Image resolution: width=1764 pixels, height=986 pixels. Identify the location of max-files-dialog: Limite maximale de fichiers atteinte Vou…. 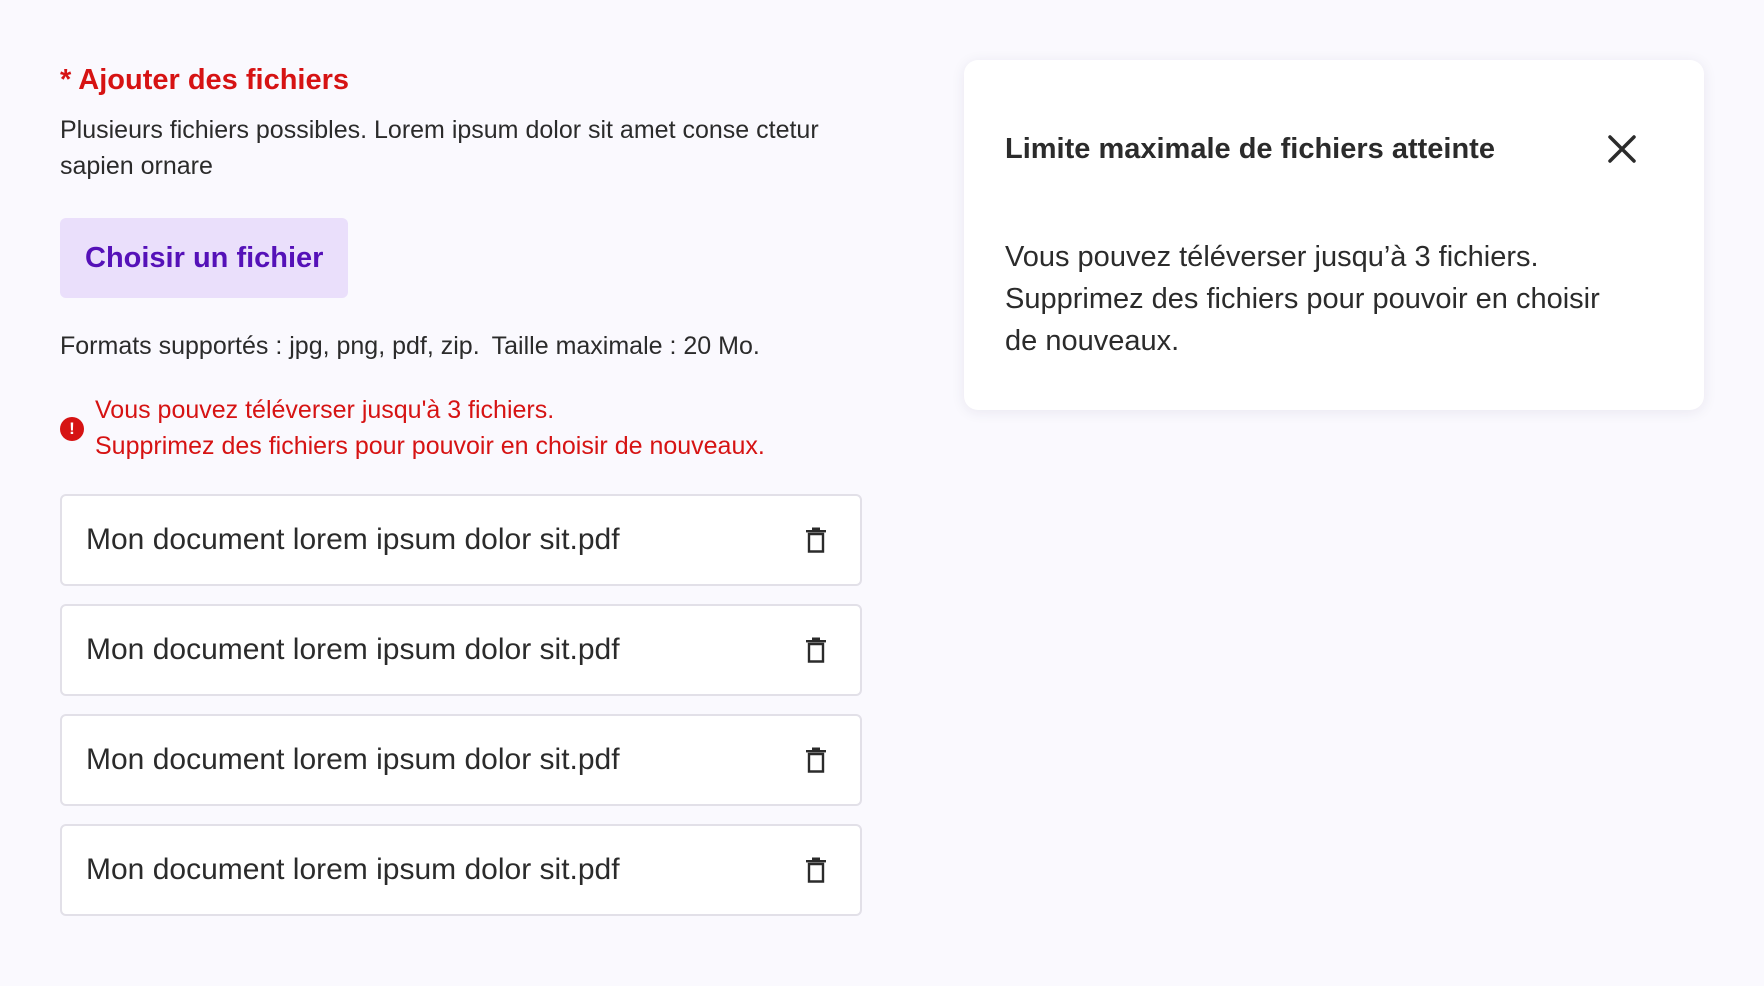
(1334, 235).